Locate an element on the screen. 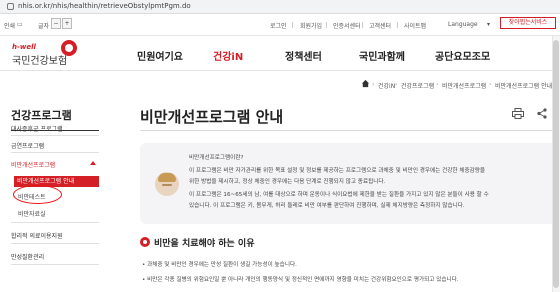 This screenshot has width=560, height=292. home-icon is located at coordinates (365, 83).